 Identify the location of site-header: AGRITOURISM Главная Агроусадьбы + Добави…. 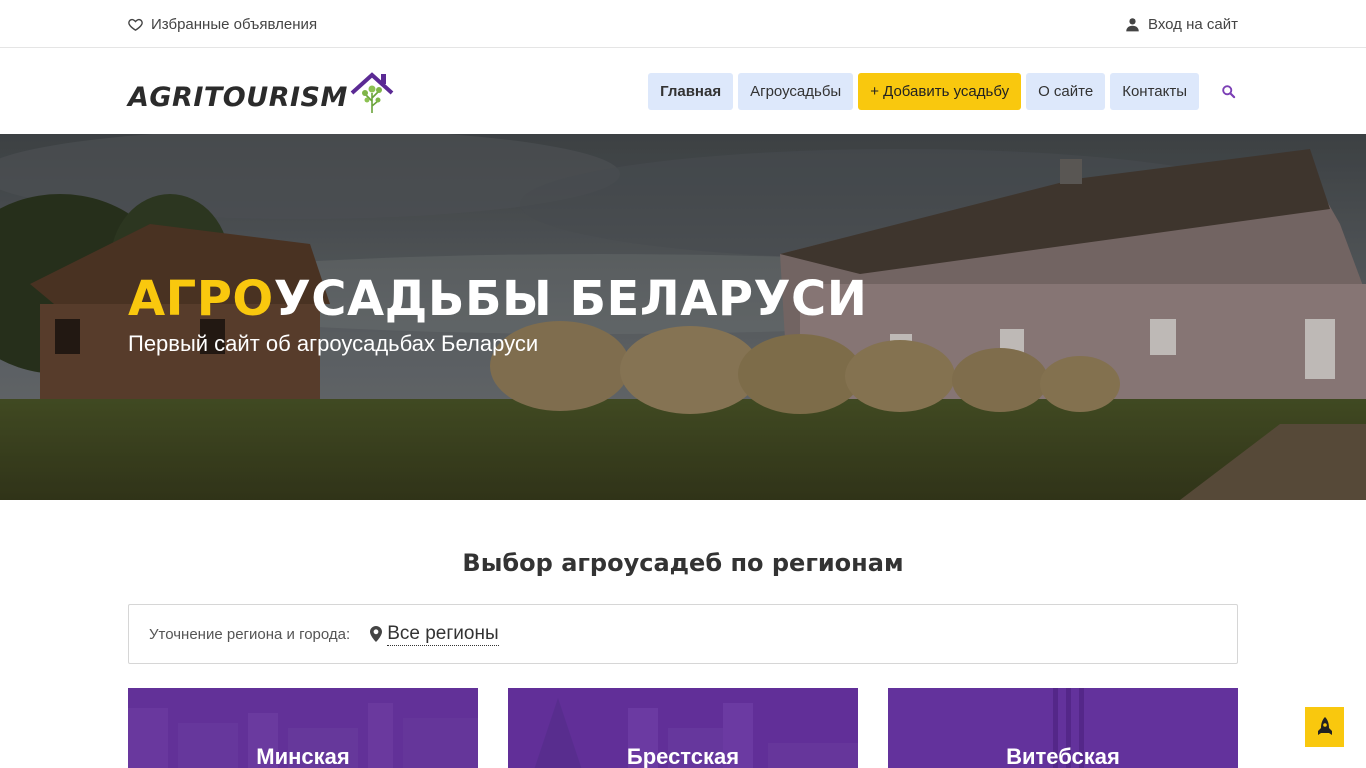
(683, 91).